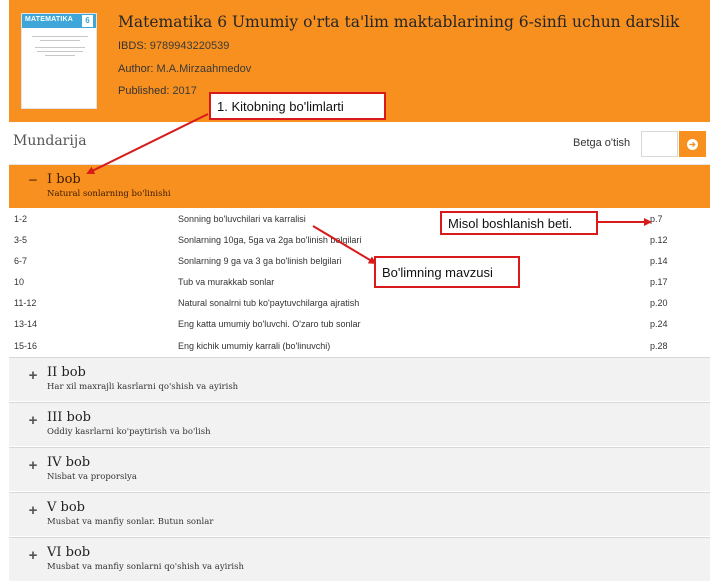 Image resolution: width=715 pixels, height=586 pixels. What do you see at coordinates (510, 223) in the screenshot?
I see `annotation-text: Misol boshlanish beti.` at bounding box center [510, 223].